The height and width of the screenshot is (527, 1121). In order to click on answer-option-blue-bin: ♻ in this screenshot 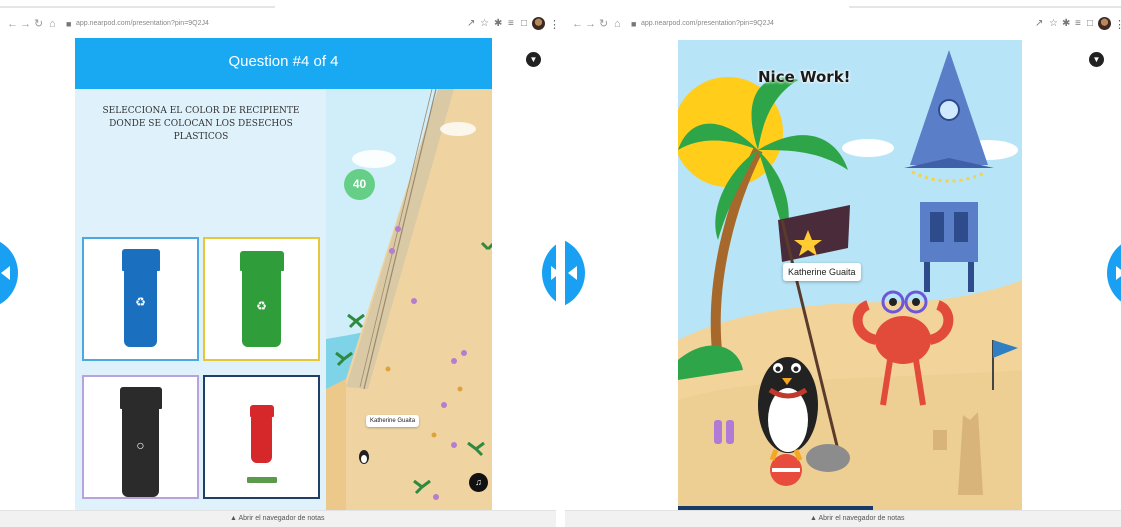, I will do `click(140, 299)`.